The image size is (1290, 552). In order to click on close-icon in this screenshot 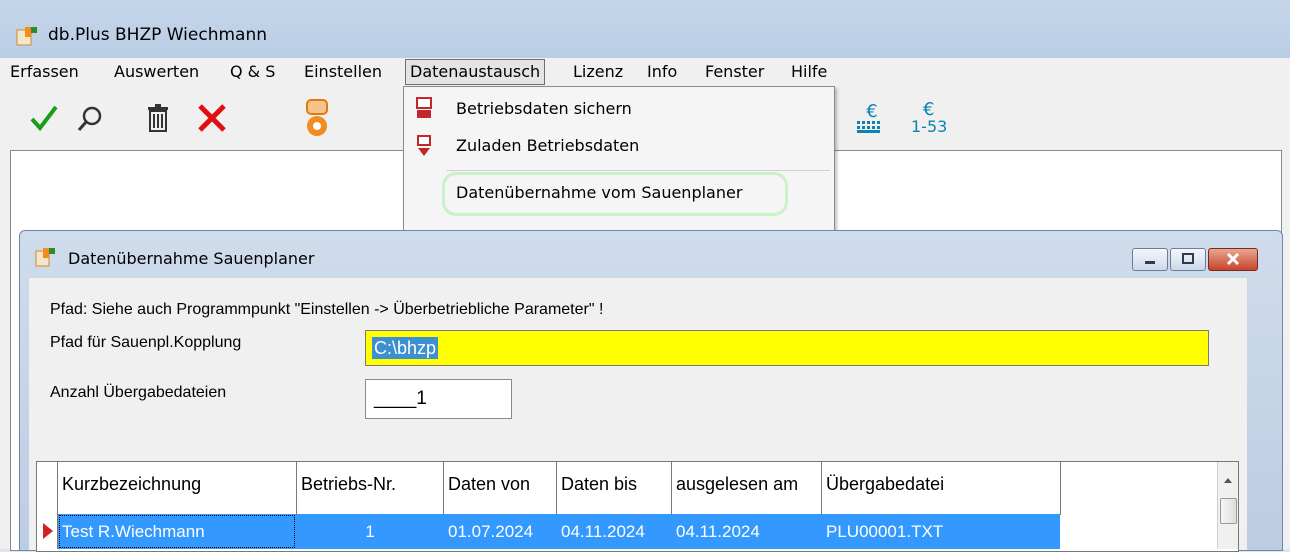, I will do `click(1233, 259)`.